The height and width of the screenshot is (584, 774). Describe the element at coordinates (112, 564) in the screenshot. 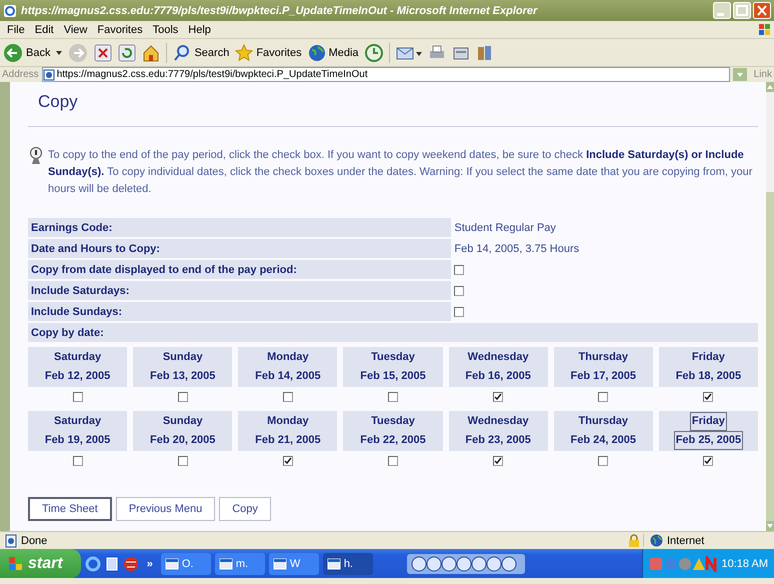

I see `document-icon` at that location.